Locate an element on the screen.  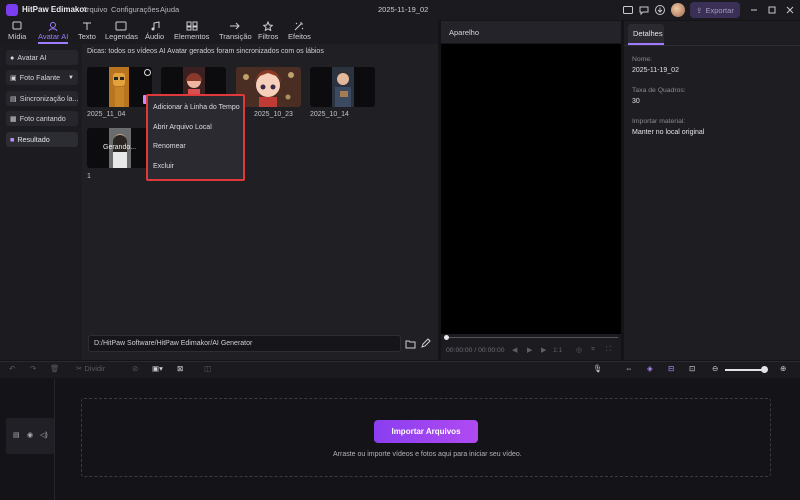
tab-label: Legendas is located at coordinates (121, 36).